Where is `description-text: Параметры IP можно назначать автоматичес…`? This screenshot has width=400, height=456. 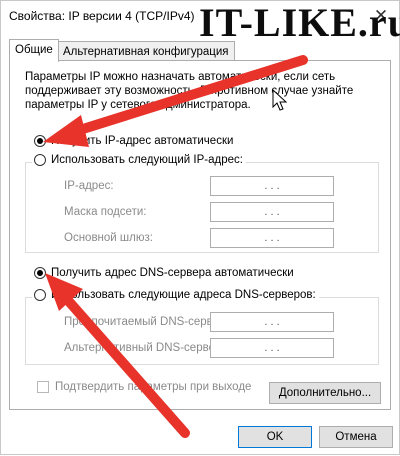
description-text: Параметры IP можно назначать автоматичес… is located at coordinates (189, 91).